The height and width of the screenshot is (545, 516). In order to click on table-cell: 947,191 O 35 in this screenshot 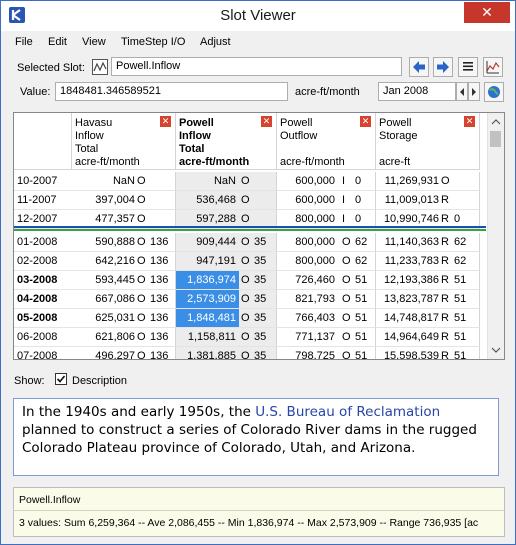, I will do `click(226, 261)`.